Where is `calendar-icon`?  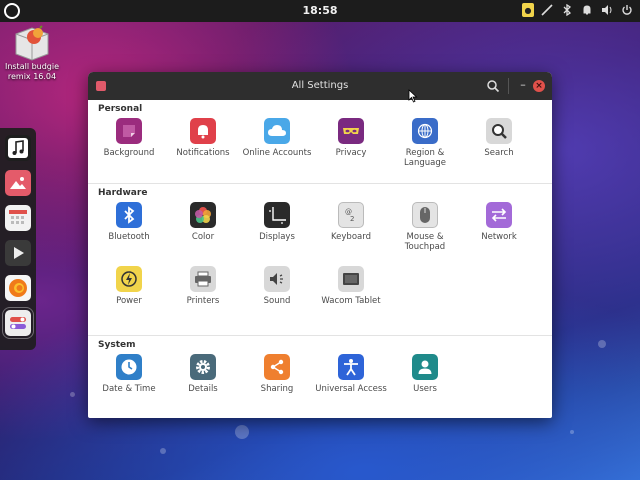 calendar-icon is located at coordinates (18, 217).